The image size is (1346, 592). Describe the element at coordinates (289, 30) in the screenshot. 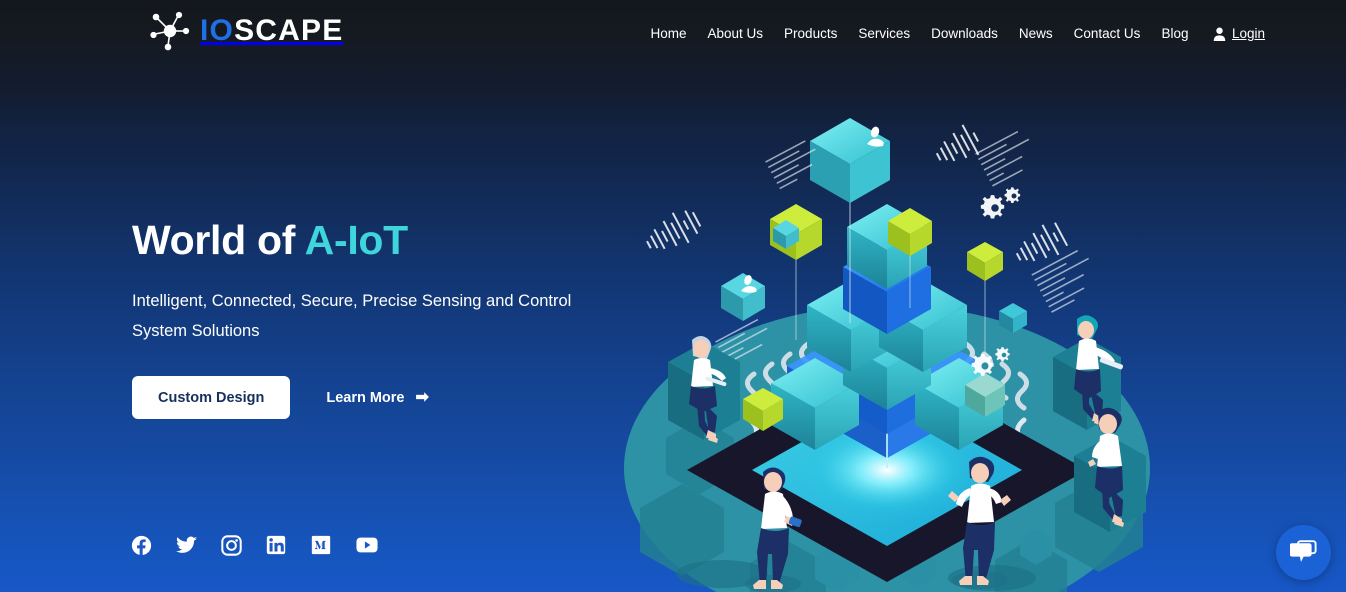

I see `logo-text-scape: SCAPE` at that location.